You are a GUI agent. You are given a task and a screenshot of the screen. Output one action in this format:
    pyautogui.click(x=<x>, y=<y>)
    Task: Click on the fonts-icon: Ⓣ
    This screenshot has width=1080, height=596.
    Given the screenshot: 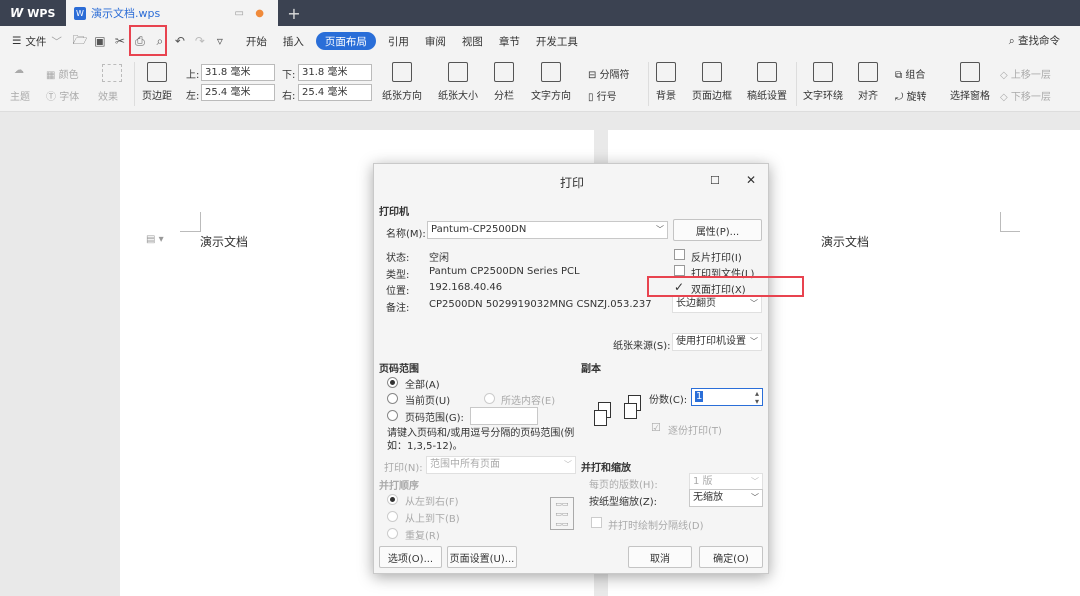 What is the action you would take?
    pyautogui.click(x=53, y=97)
    